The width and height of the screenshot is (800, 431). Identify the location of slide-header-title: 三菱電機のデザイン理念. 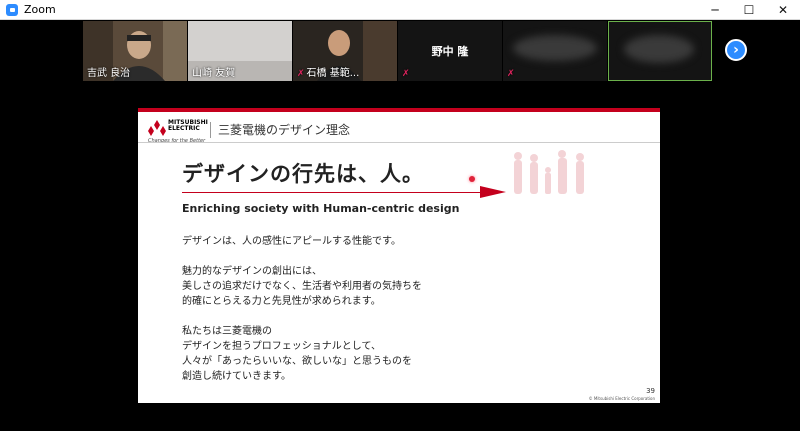
(284, 130).